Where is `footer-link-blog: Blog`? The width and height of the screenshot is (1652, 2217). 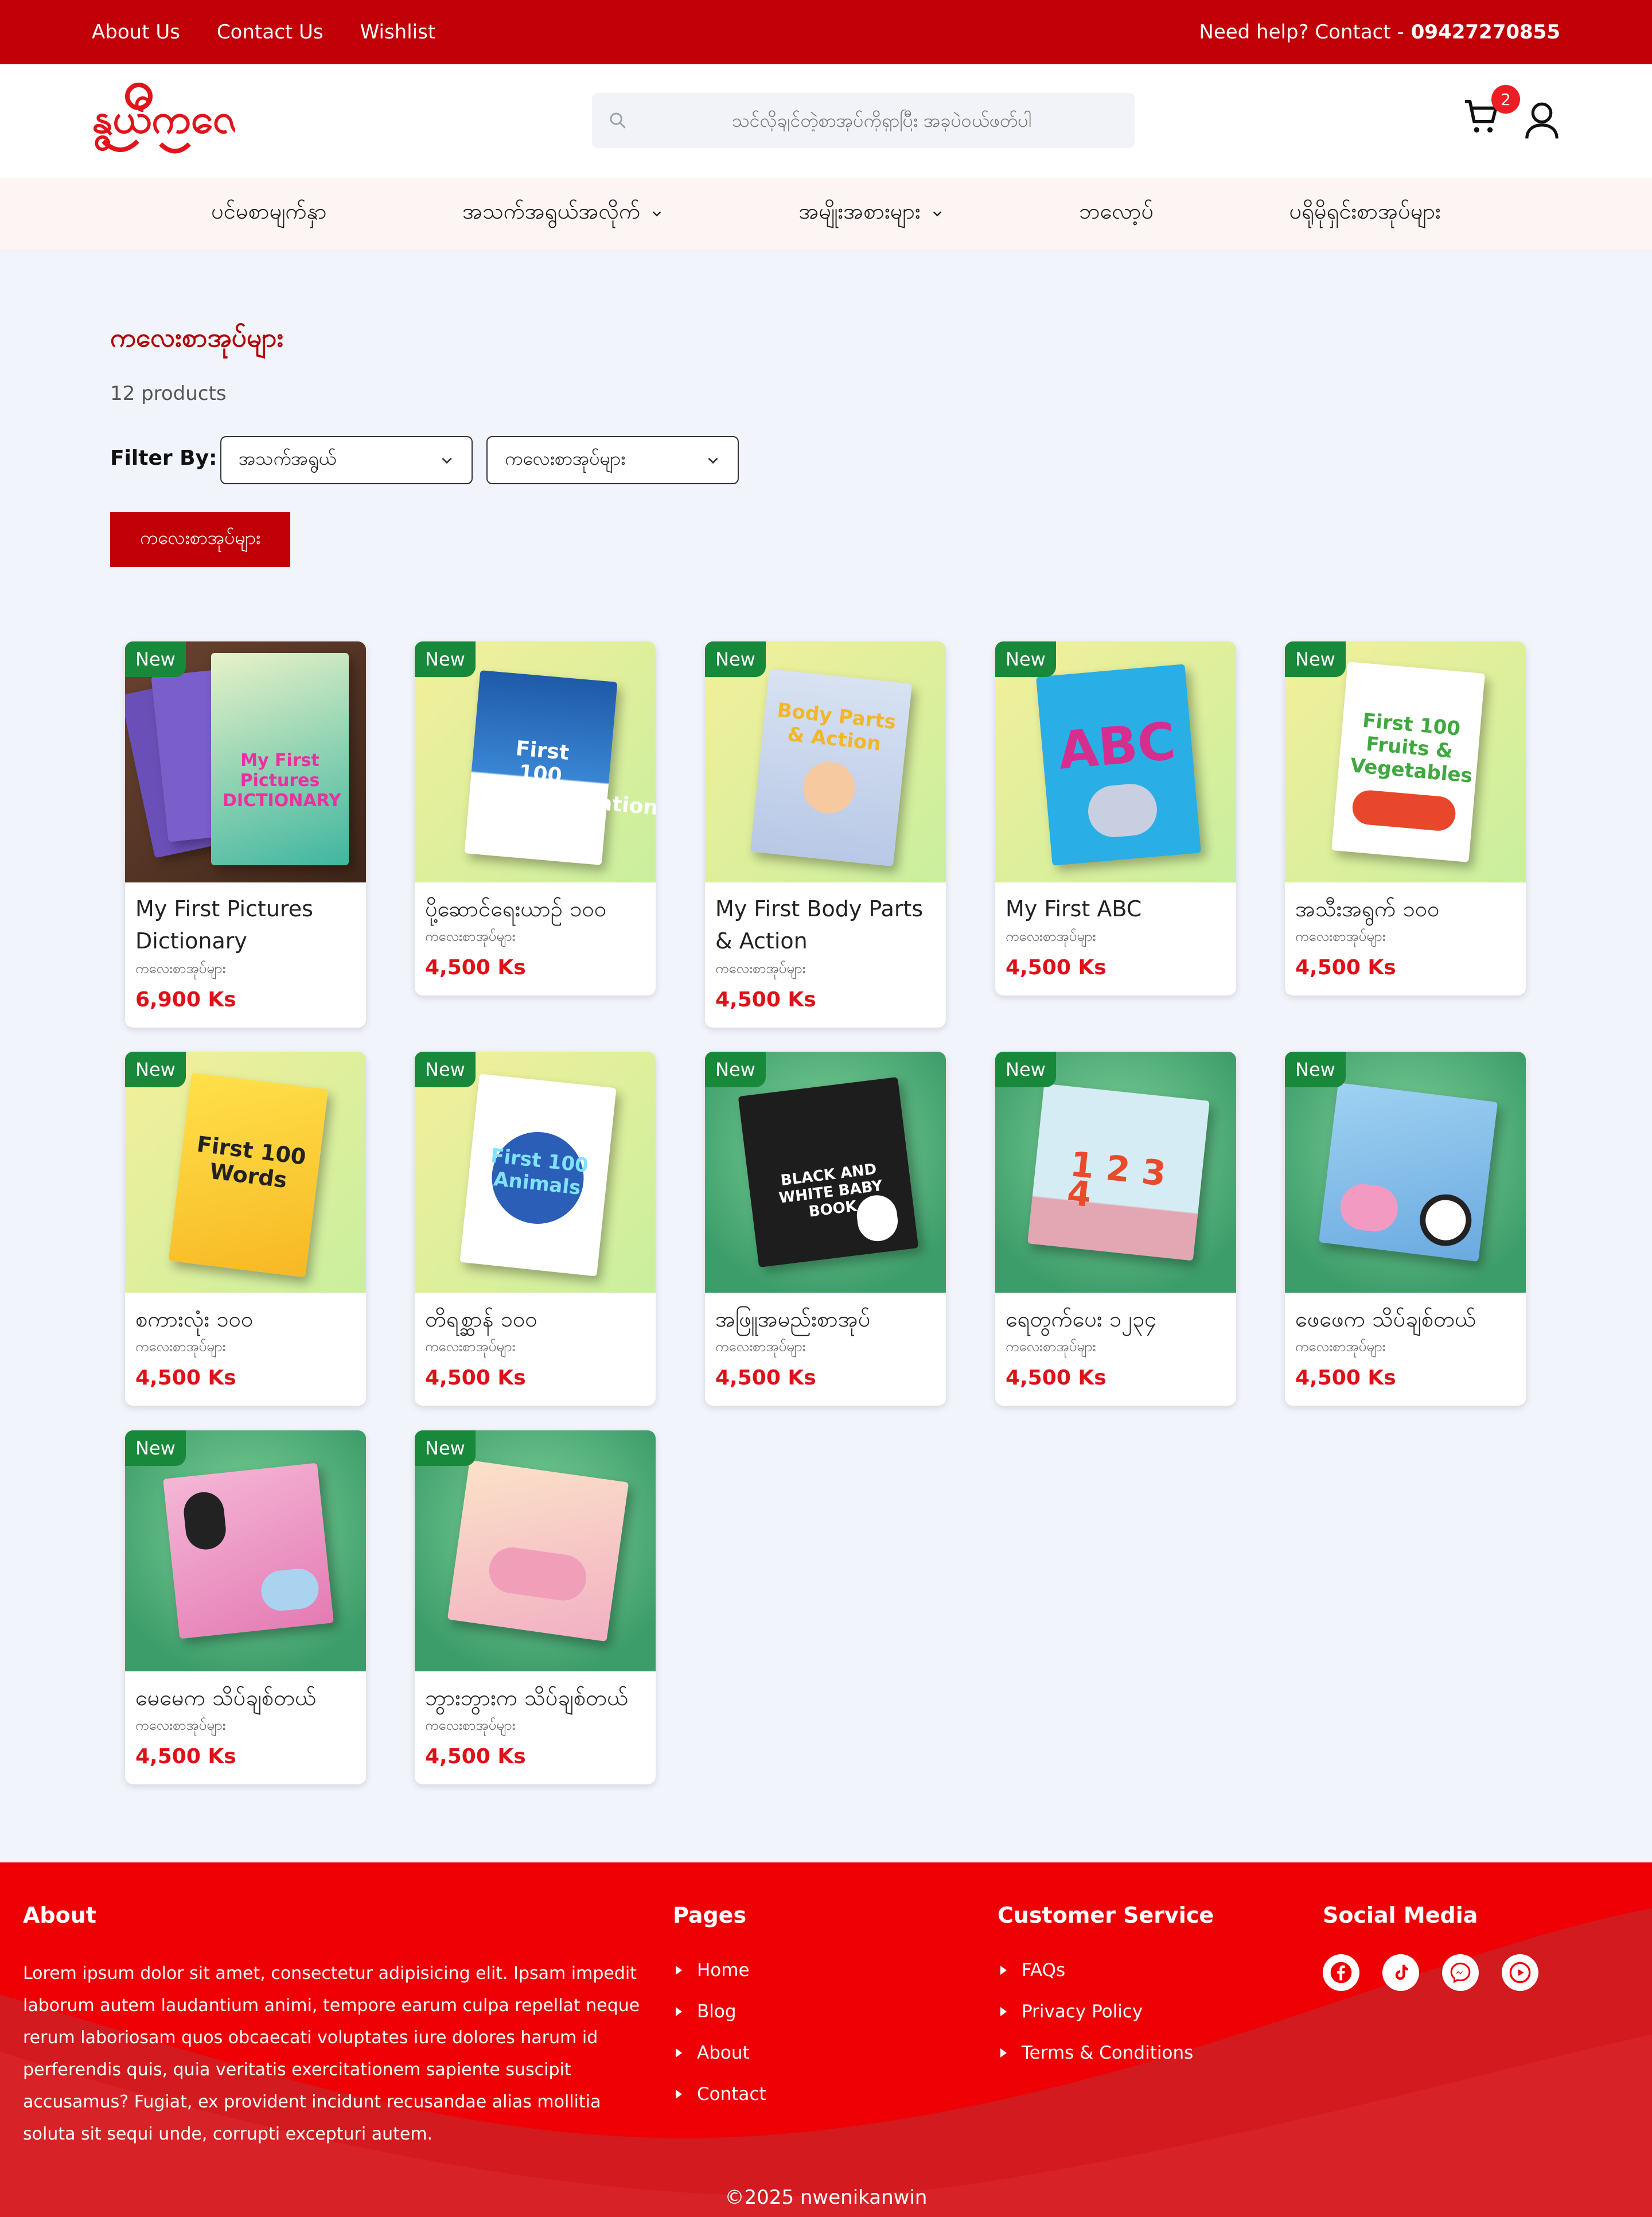
footer-link-blog: Blog is located at coordinates (721, 2012).